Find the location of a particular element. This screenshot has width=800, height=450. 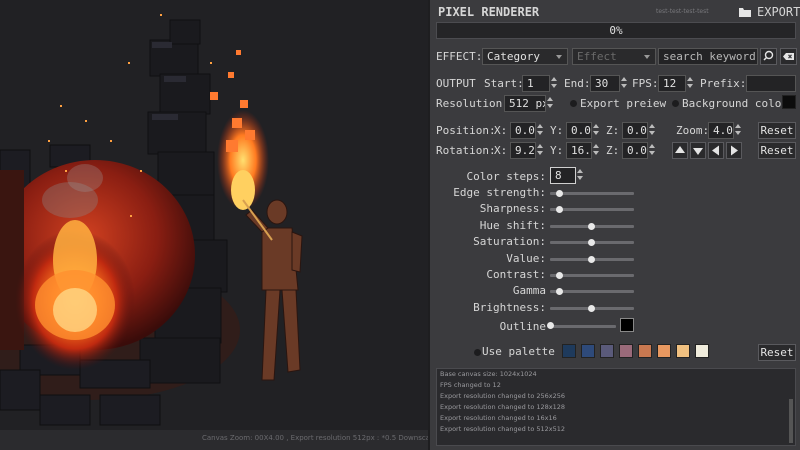

start-frame-input: 1 is located at coordinates (536, 83).